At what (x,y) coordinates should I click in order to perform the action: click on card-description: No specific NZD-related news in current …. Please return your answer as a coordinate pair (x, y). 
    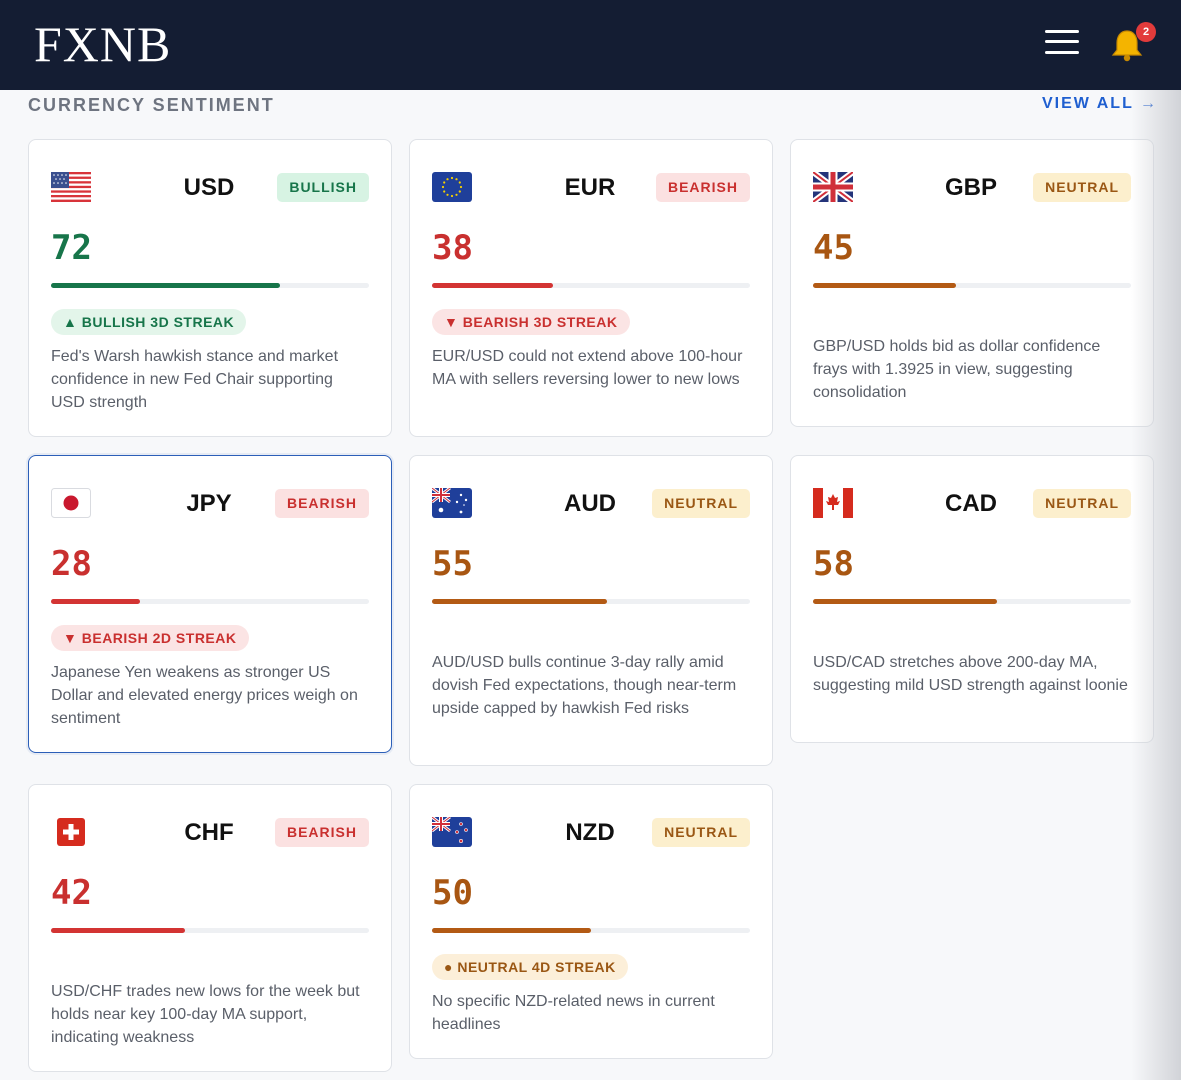
    Looking at the image, I should click on (573, 1013).